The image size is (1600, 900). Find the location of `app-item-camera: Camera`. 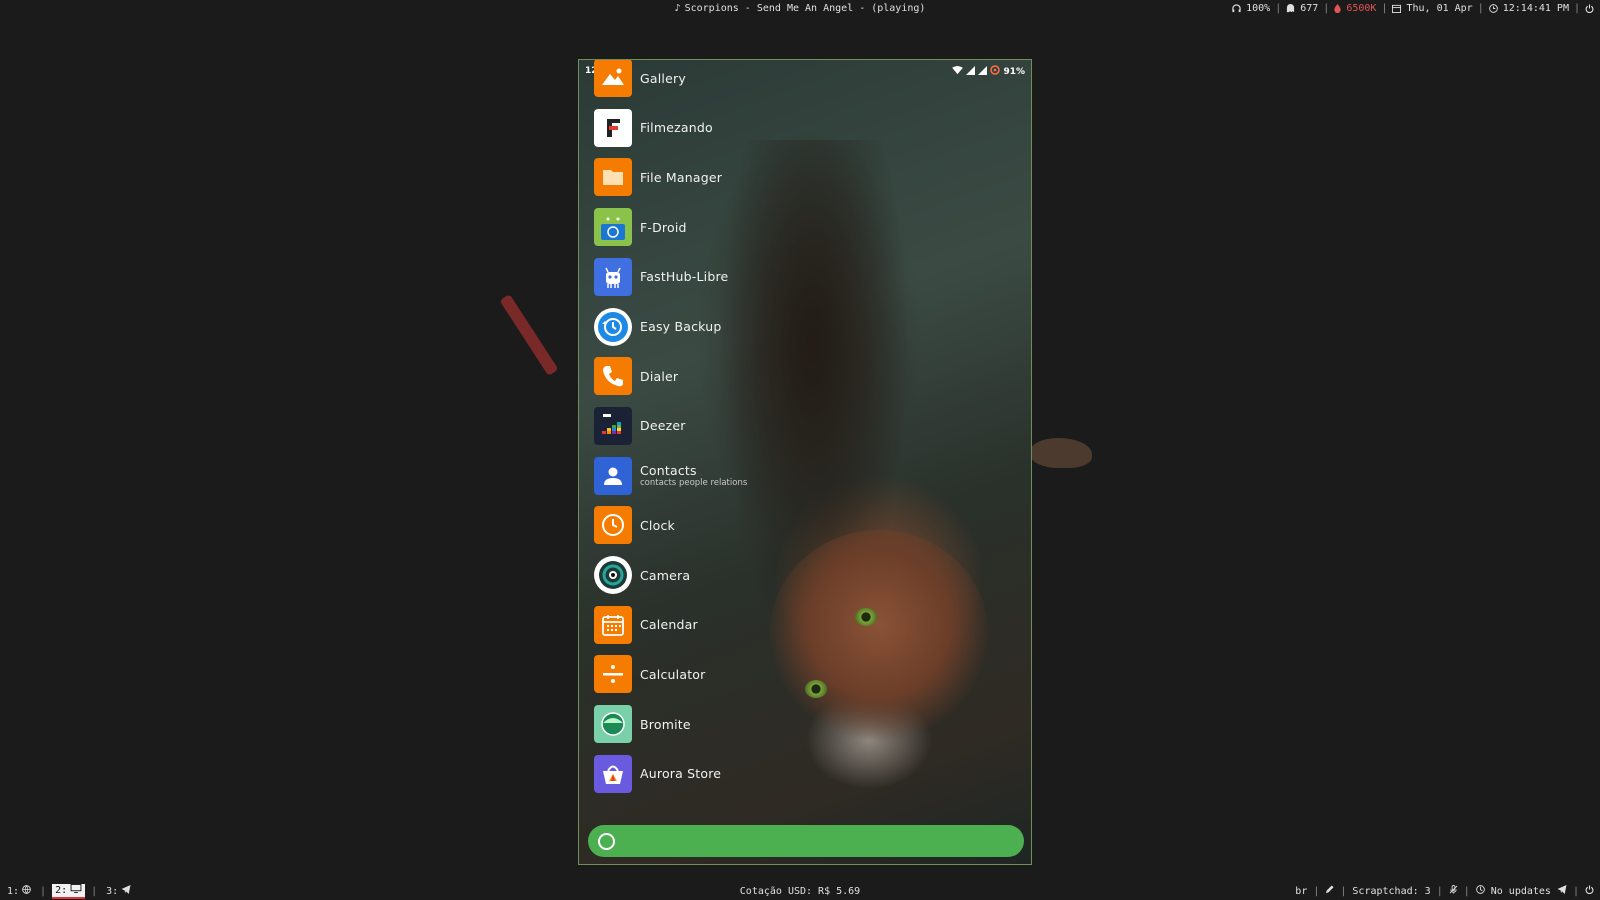

app-item-camera: Camera is located at coordinates (642, 575).